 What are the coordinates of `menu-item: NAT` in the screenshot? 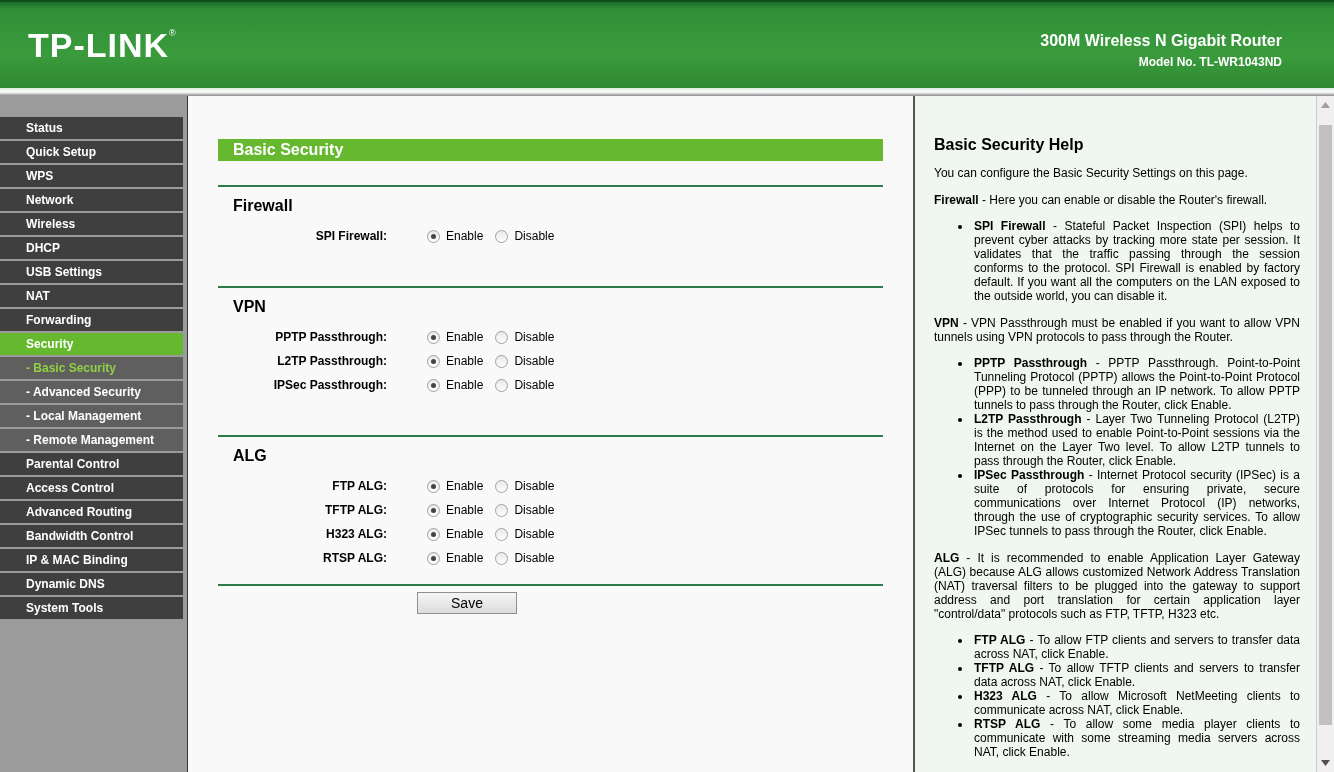 It's located at (91, 296).